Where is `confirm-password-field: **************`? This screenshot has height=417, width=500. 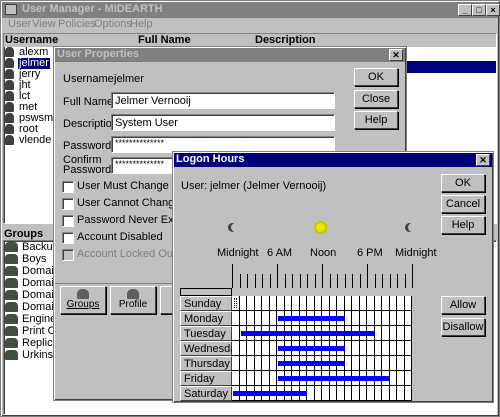 confirm-password-field: ************** is located at coordinates (142, 165).